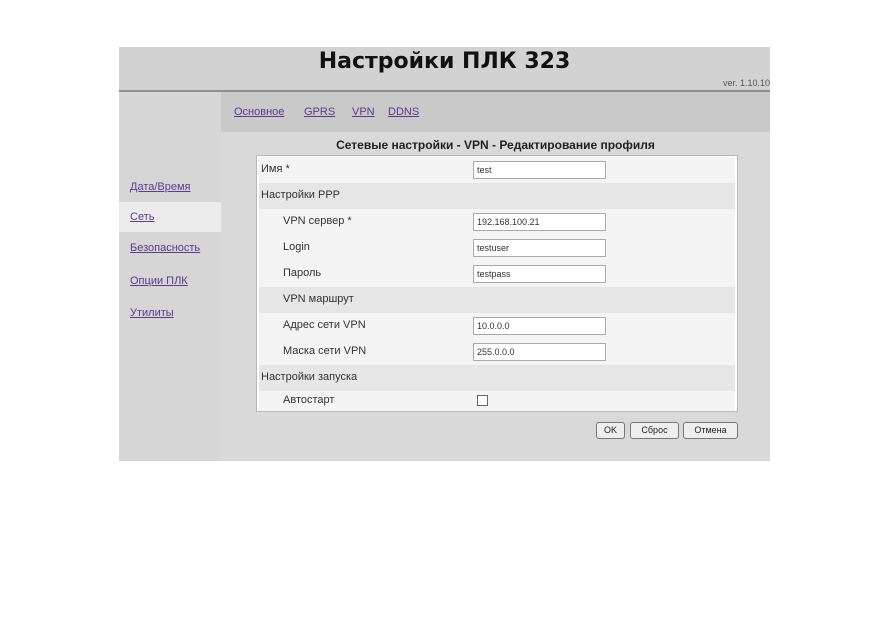 This screenshot has height=618, width=872. What do you see at coordinates (302, 273) in the screenshot?
I see `password-label: Пароль` at bounding box center [302, 273].